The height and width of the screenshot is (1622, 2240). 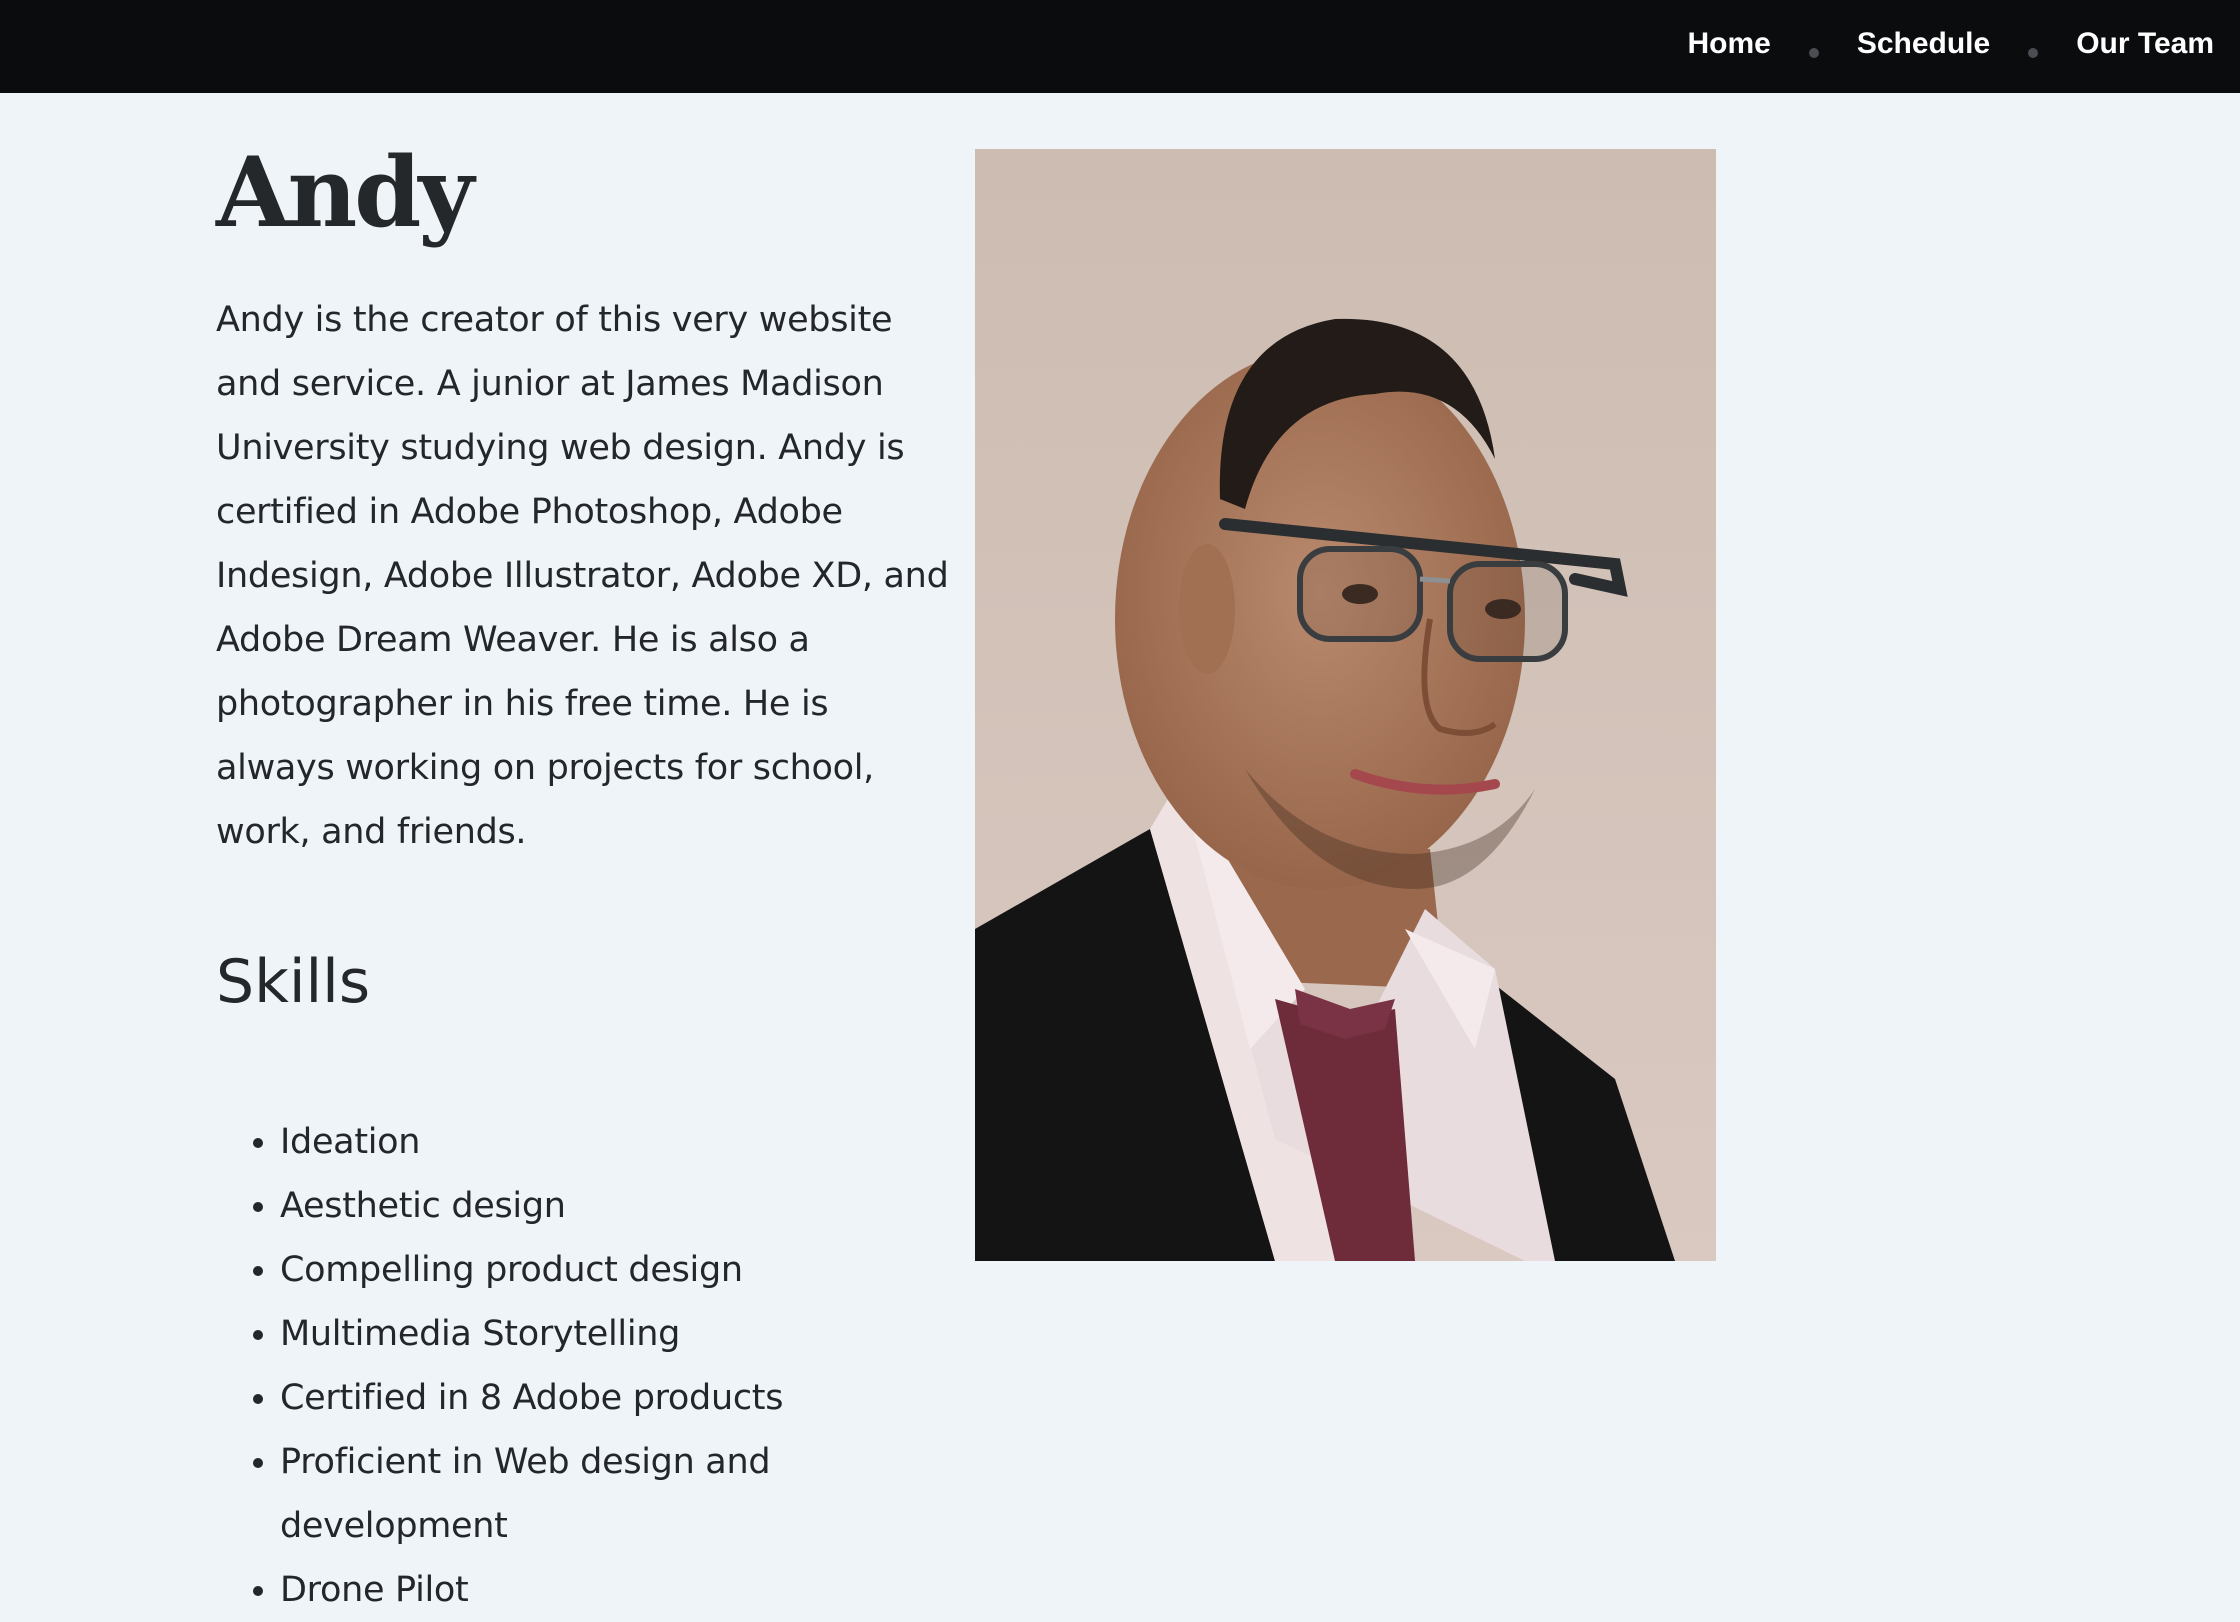 I want to click on skill-item: Certified in 8 Adobe products, so click(x=618, y=1398).